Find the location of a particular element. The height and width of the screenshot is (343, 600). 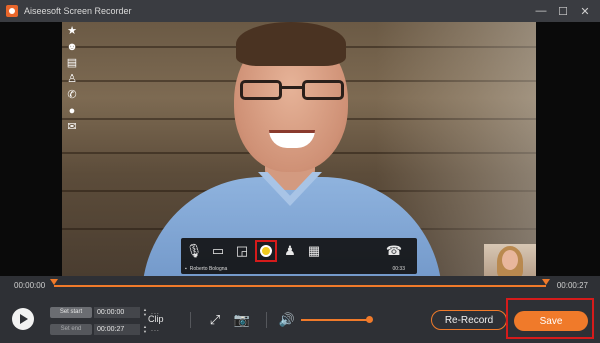

end-time-field: 00:00:27 is located at coordinates (117, 329).